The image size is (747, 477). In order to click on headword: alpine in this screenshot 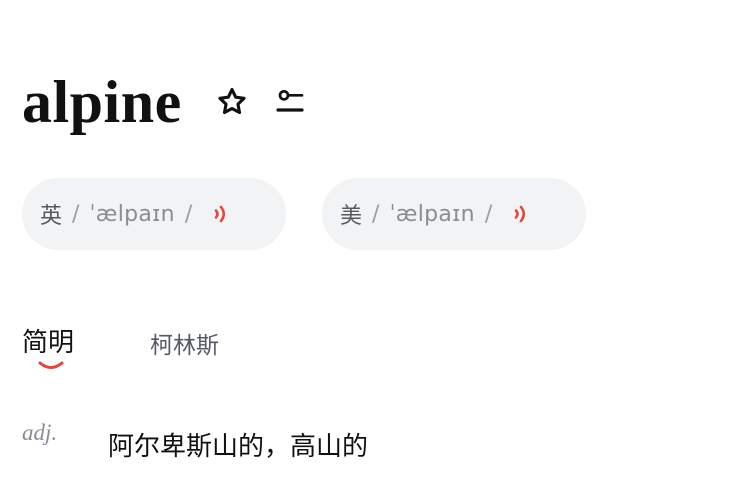, I will do `click(102, 102)`.